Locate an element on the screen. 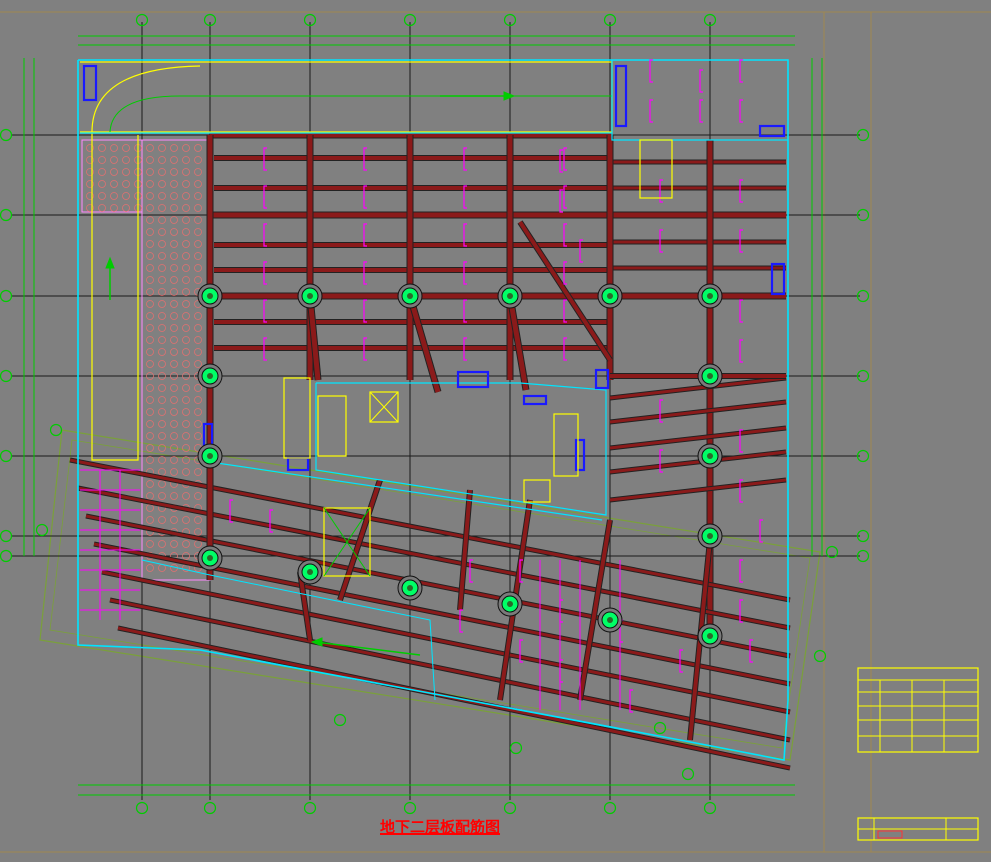 The width and height of the screenshot is (991, 862). arrow-icon is located at coordinates (110, 262).